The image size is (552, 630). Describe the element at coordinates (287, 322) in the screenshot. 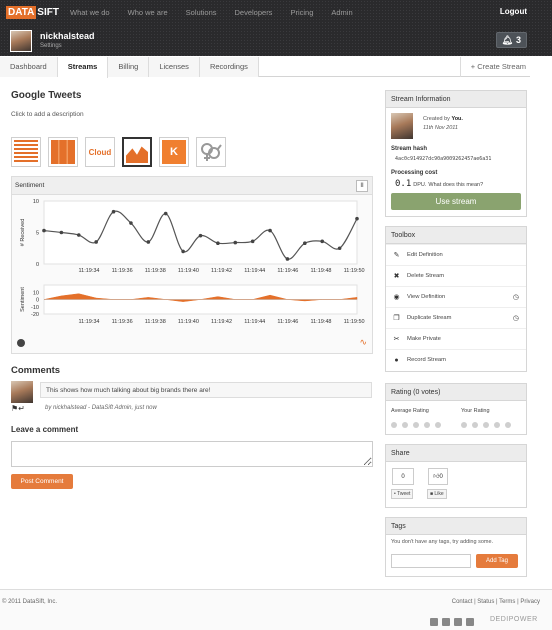

I see `x-tick-label: 11:19:46` at that location.